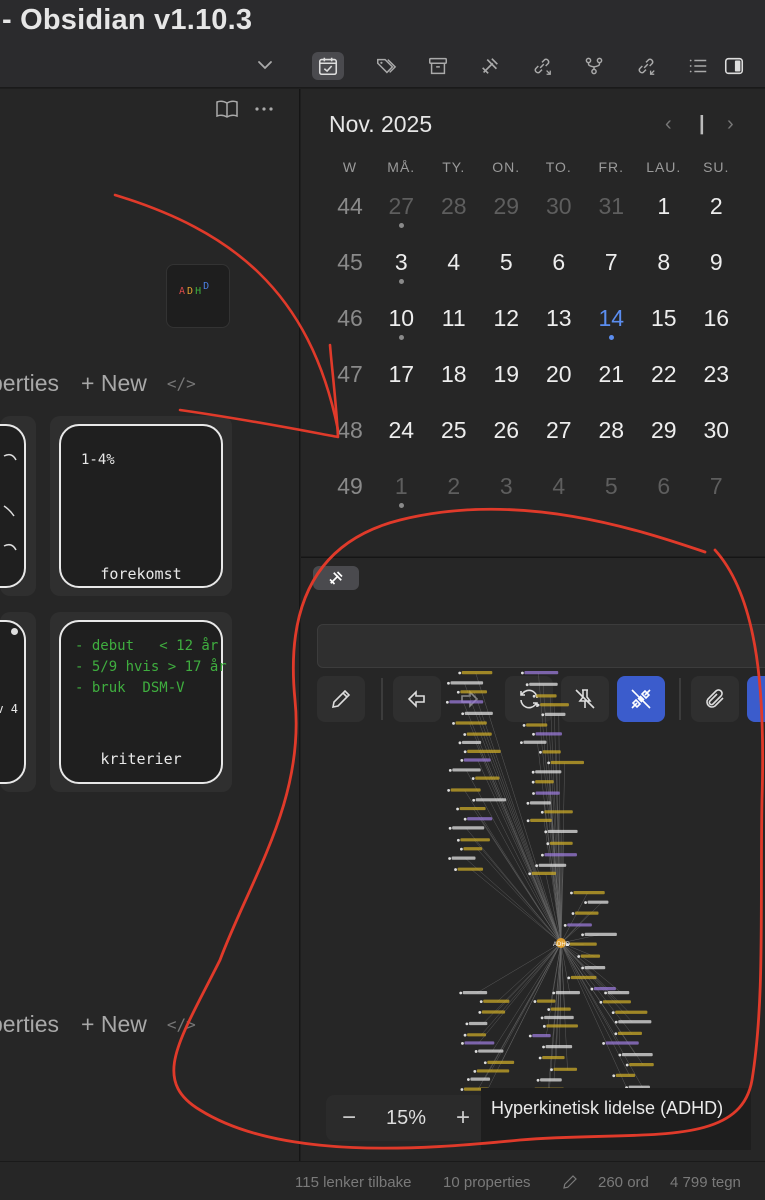 The height and width of the screenshot is (1200, 765). What do you see at coordinates (401, 323) in the screenshot?
I see `calendar-day: 10` at bounding box center [401, 323].